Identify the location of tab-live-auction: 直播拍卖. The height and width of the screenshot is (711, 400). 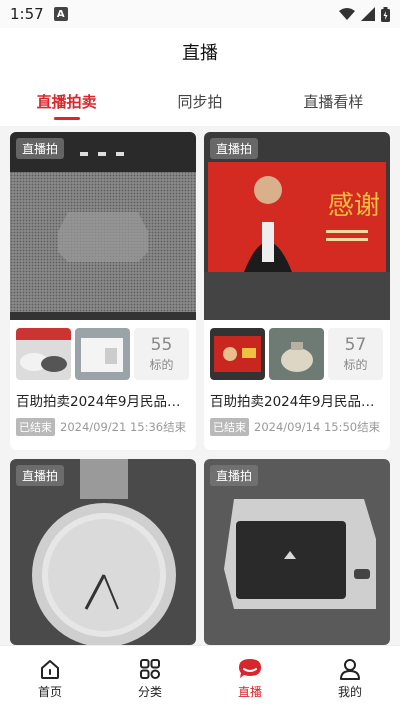
(66, 101).